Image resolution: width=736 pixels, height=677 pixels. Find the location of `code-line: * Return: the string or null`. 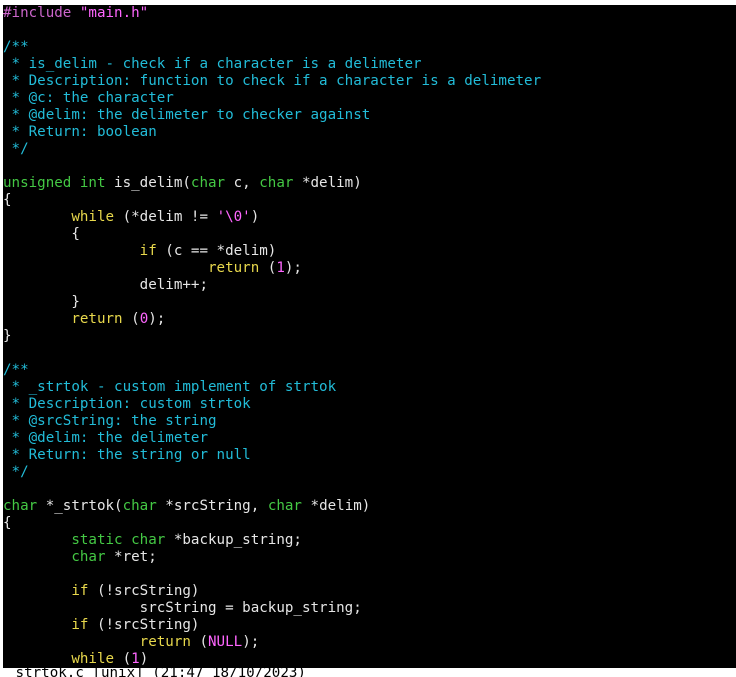

code-line: * Return: the string or null is located at coordinates (127, 455).